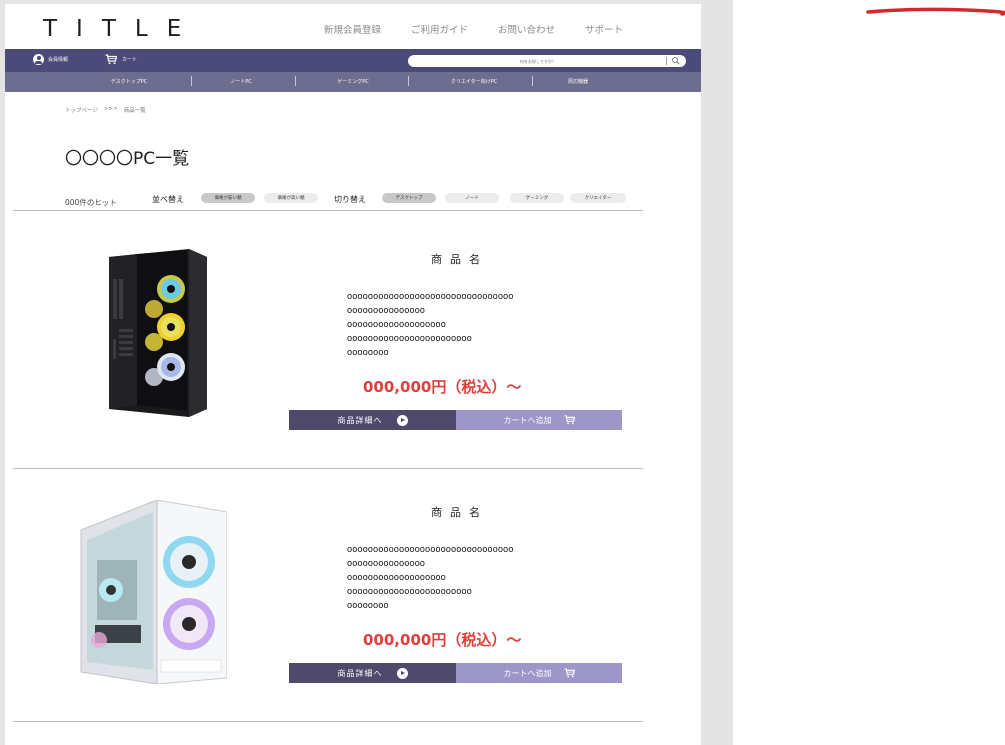  What do you see at coordinates (439, 29) in the screenshot?
I see `nav-guide: ご利用ガイド` at bounding box center [439, 29].